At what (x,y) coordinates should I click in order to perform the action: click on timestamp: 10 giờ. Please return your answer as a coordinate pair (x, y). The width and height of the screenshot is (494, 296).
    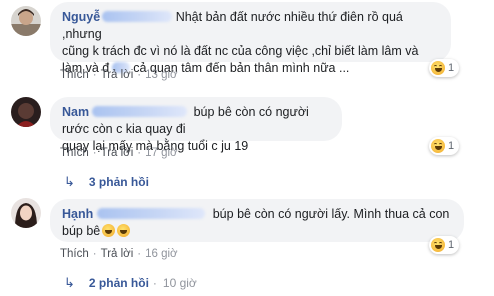
    Looking at the image, I should click on (179, 283).